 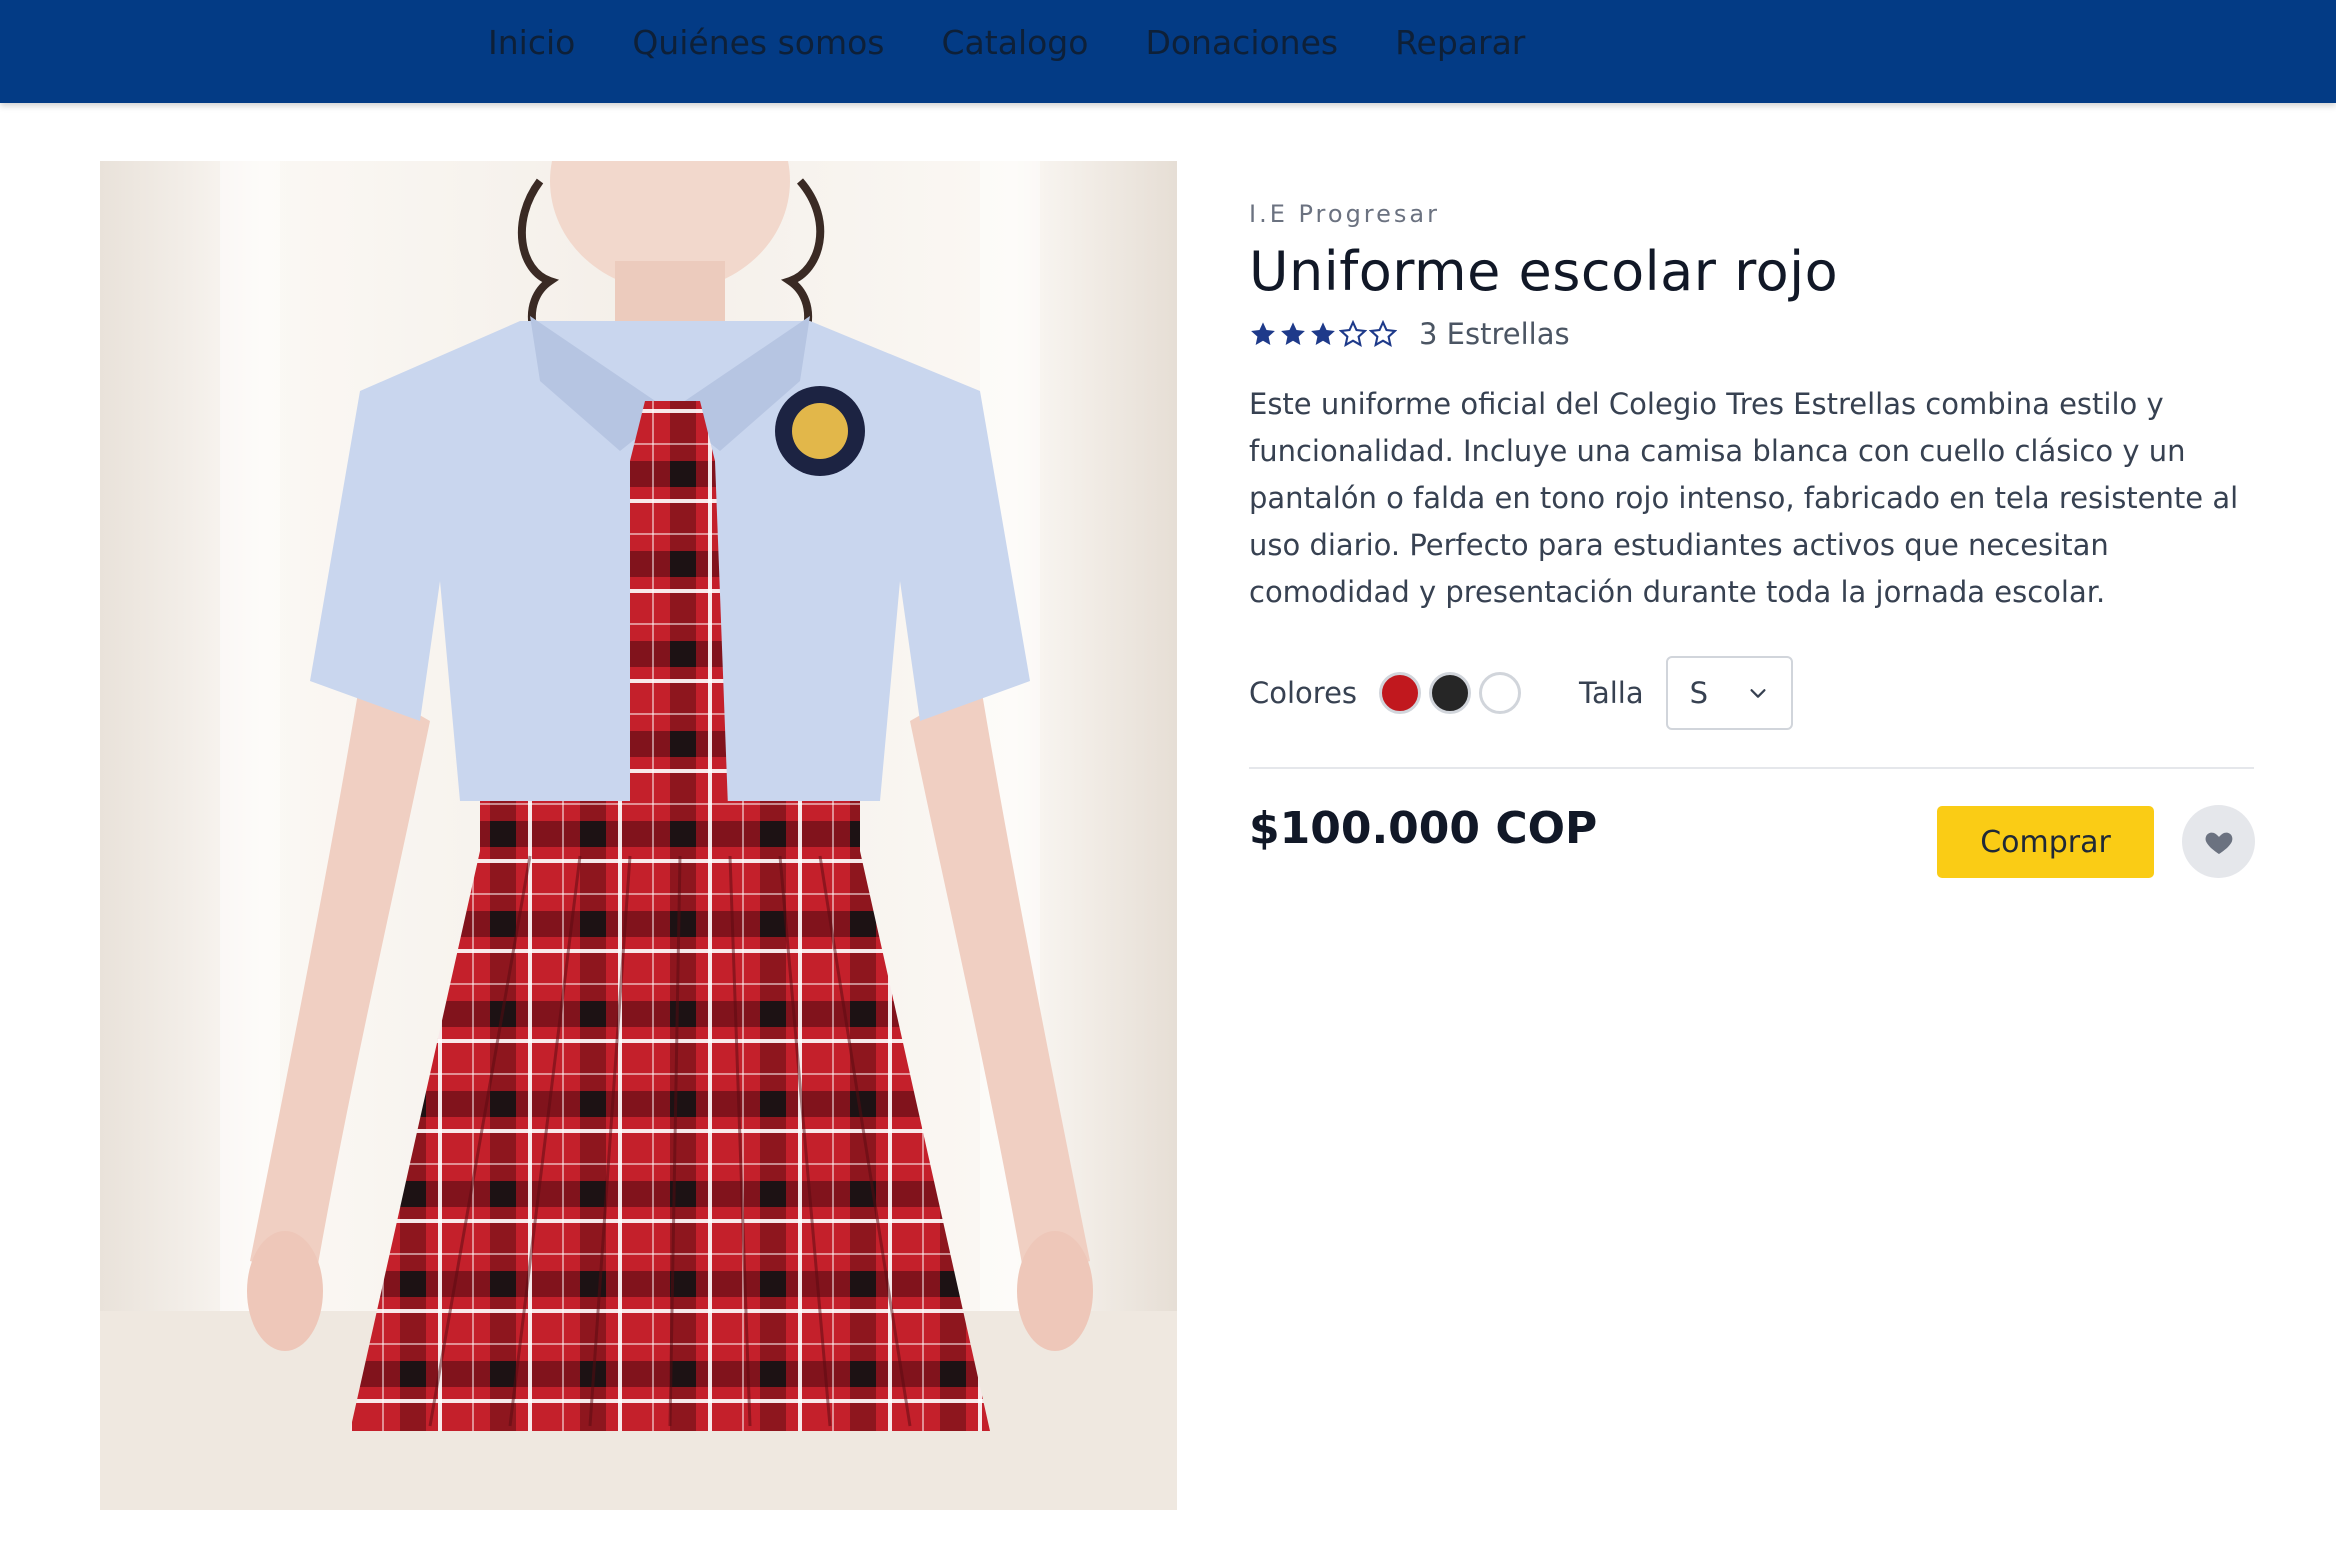 What do you see at coordinates (1241, 43) in the screenshot?
I see `nav-link-donaciones: Donaciones` at bounding box center [1241, 43].